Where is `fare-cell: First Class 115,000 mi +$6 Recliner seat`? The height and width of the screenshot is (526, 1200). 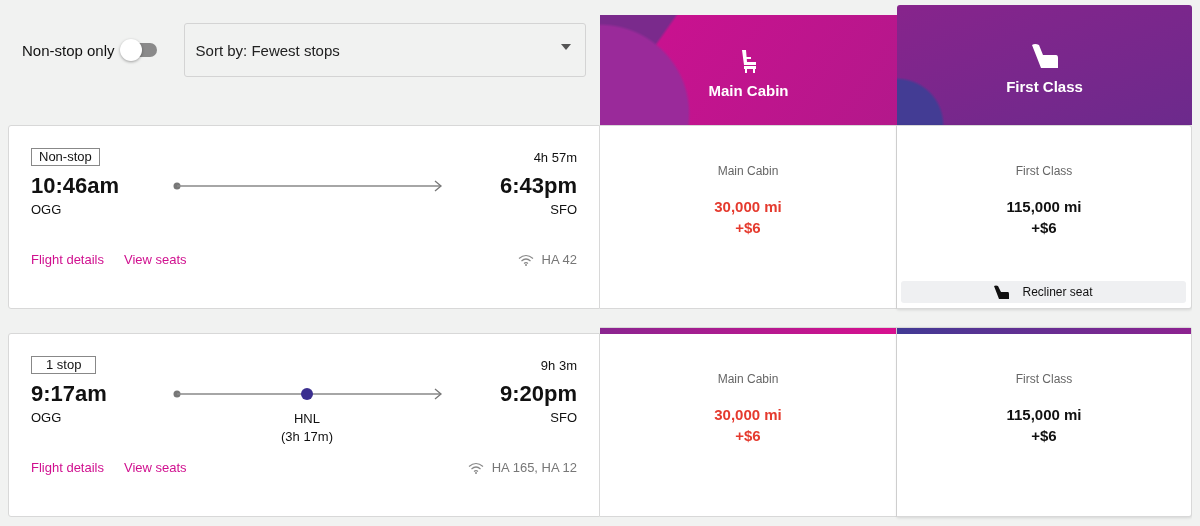 fare-cell: First Class 115,000 mi +$6 Recliner seat is located at coordinates (1044, 217).